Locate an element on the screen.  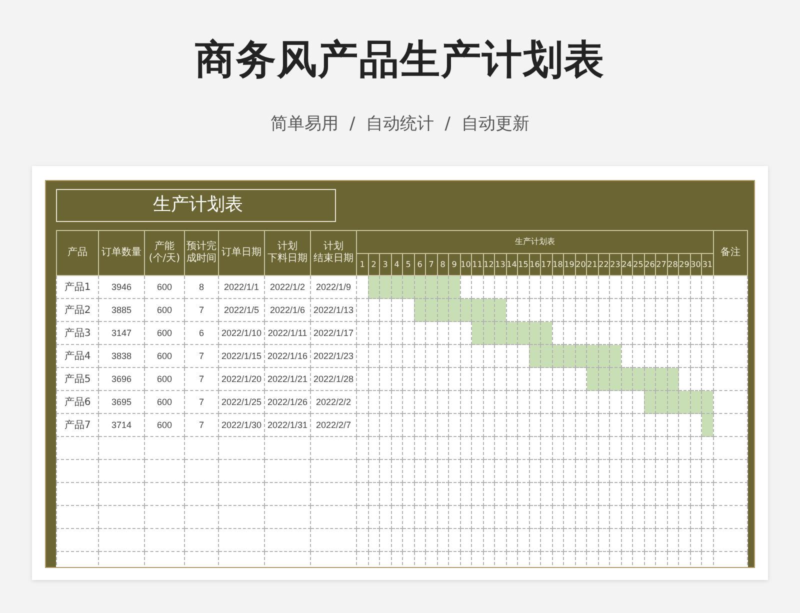
column-subheader: 下料日期 is located at coordinates (287, 259).